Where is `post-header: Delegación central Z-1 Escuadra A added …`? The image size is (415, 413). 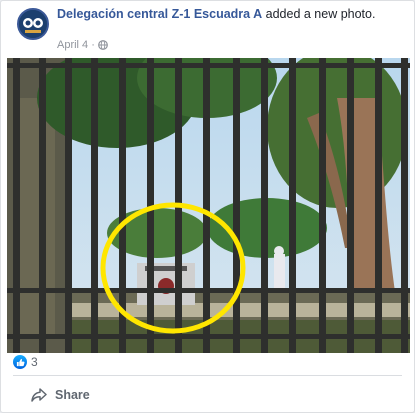 post-header: Delegación central Z-1 Escuadra A added … is located at coordinates (227, 14).